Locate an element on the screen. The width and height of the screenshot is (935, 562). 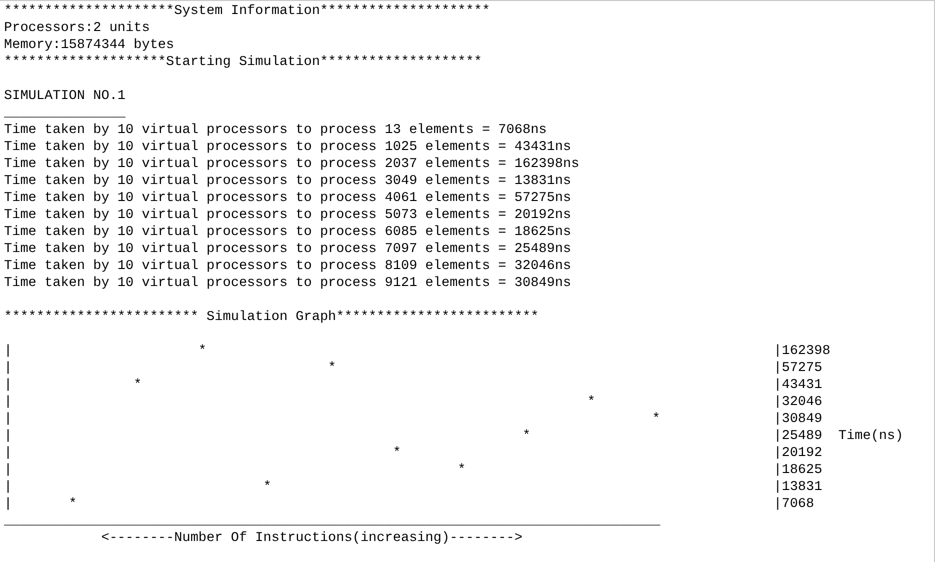
axis-value: |13831 is located at coordinates (799, 487).